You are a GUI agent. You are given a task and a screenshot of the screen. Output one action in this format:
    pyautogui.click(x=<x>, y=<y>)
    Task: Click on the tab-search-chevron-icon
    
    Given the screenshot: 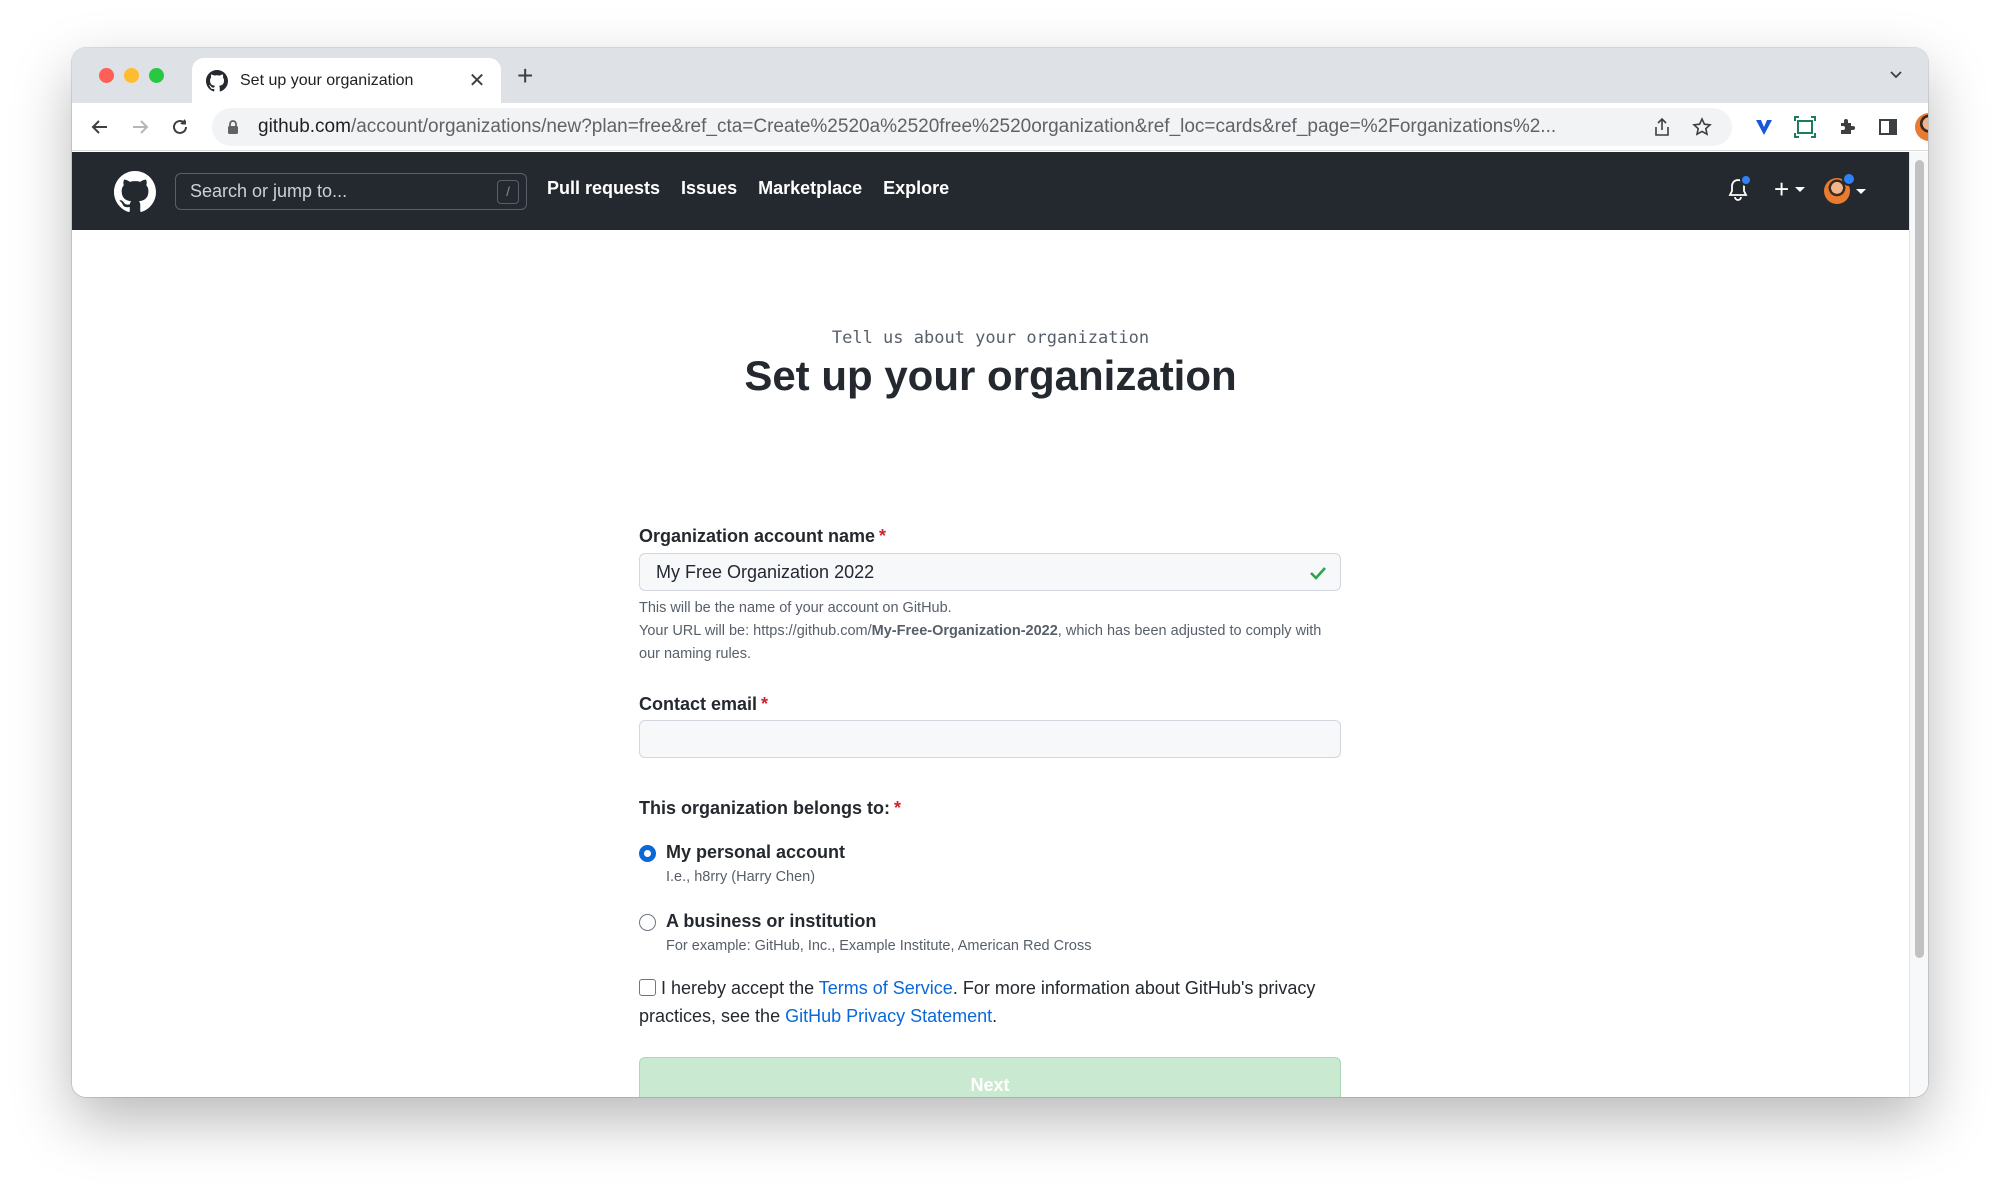 What is the action you would take?
    pyautogui.click(x=1896, y=76)
    